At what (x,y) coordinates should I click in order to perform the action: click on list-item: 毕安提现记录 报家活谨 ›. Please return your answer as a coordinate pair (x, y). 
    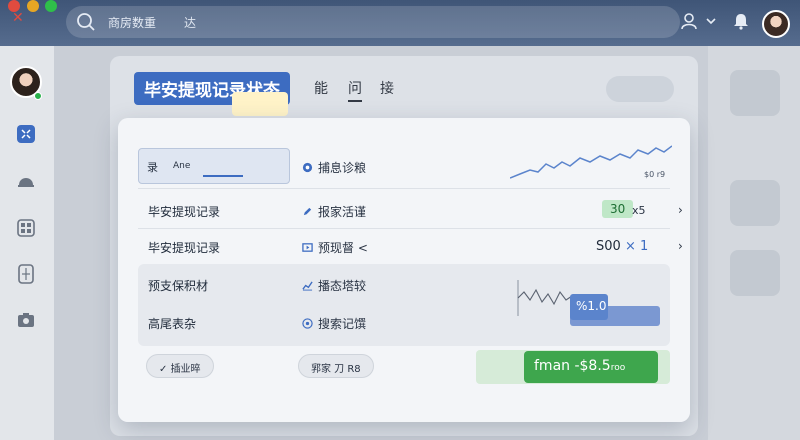
    Looking at the image, I should click on (410, 211).